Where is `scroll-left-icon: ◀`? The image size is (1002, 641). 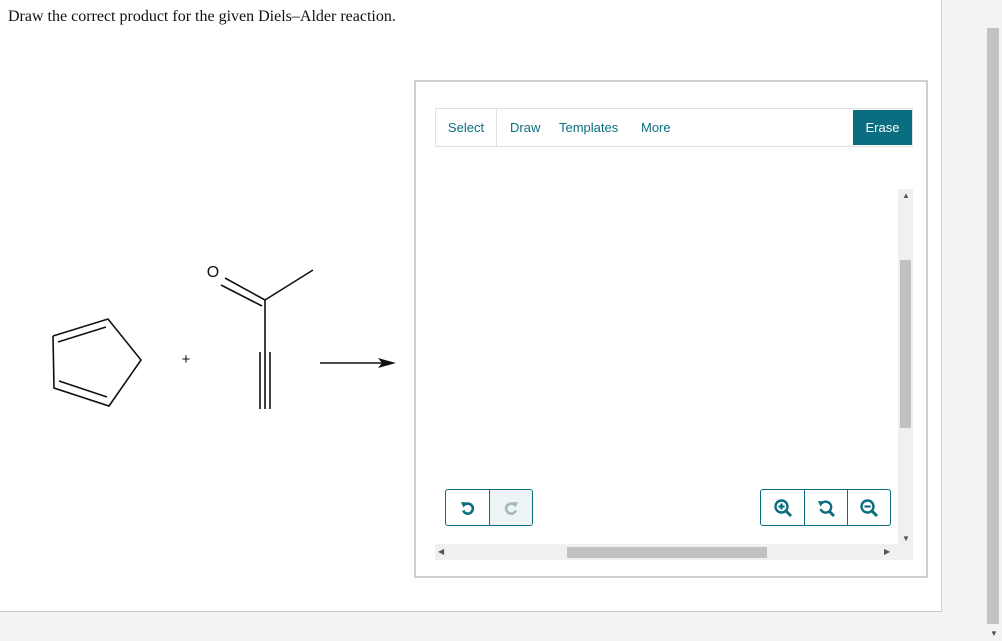 scroll-left-icon: ◀ is located at coordinates (441, 552).